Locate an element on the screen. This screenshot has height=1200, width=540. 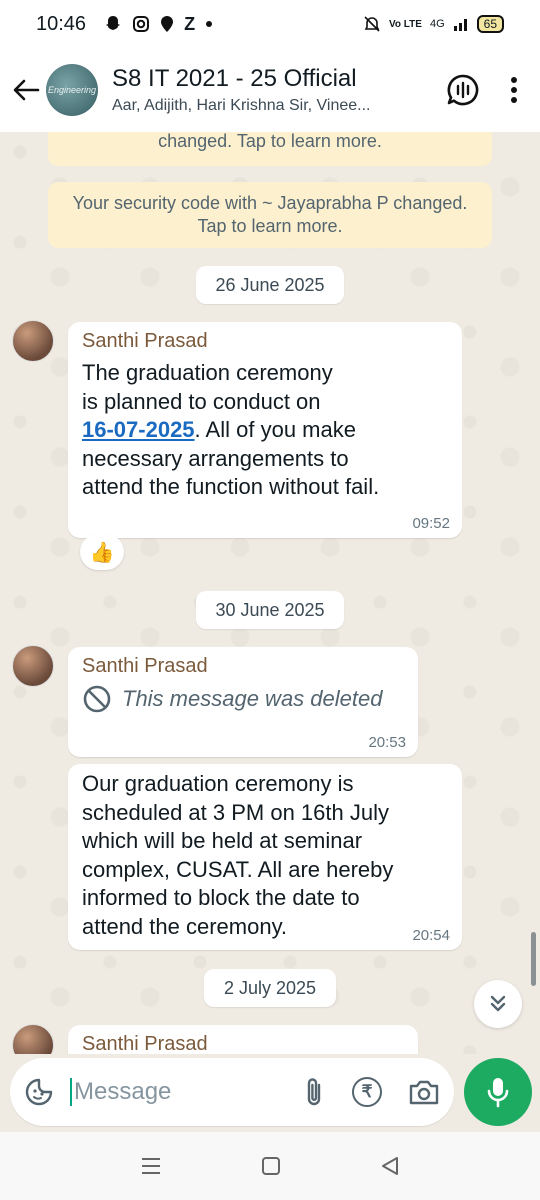
message-time: 20:53 is located at coordinates (387, 742).